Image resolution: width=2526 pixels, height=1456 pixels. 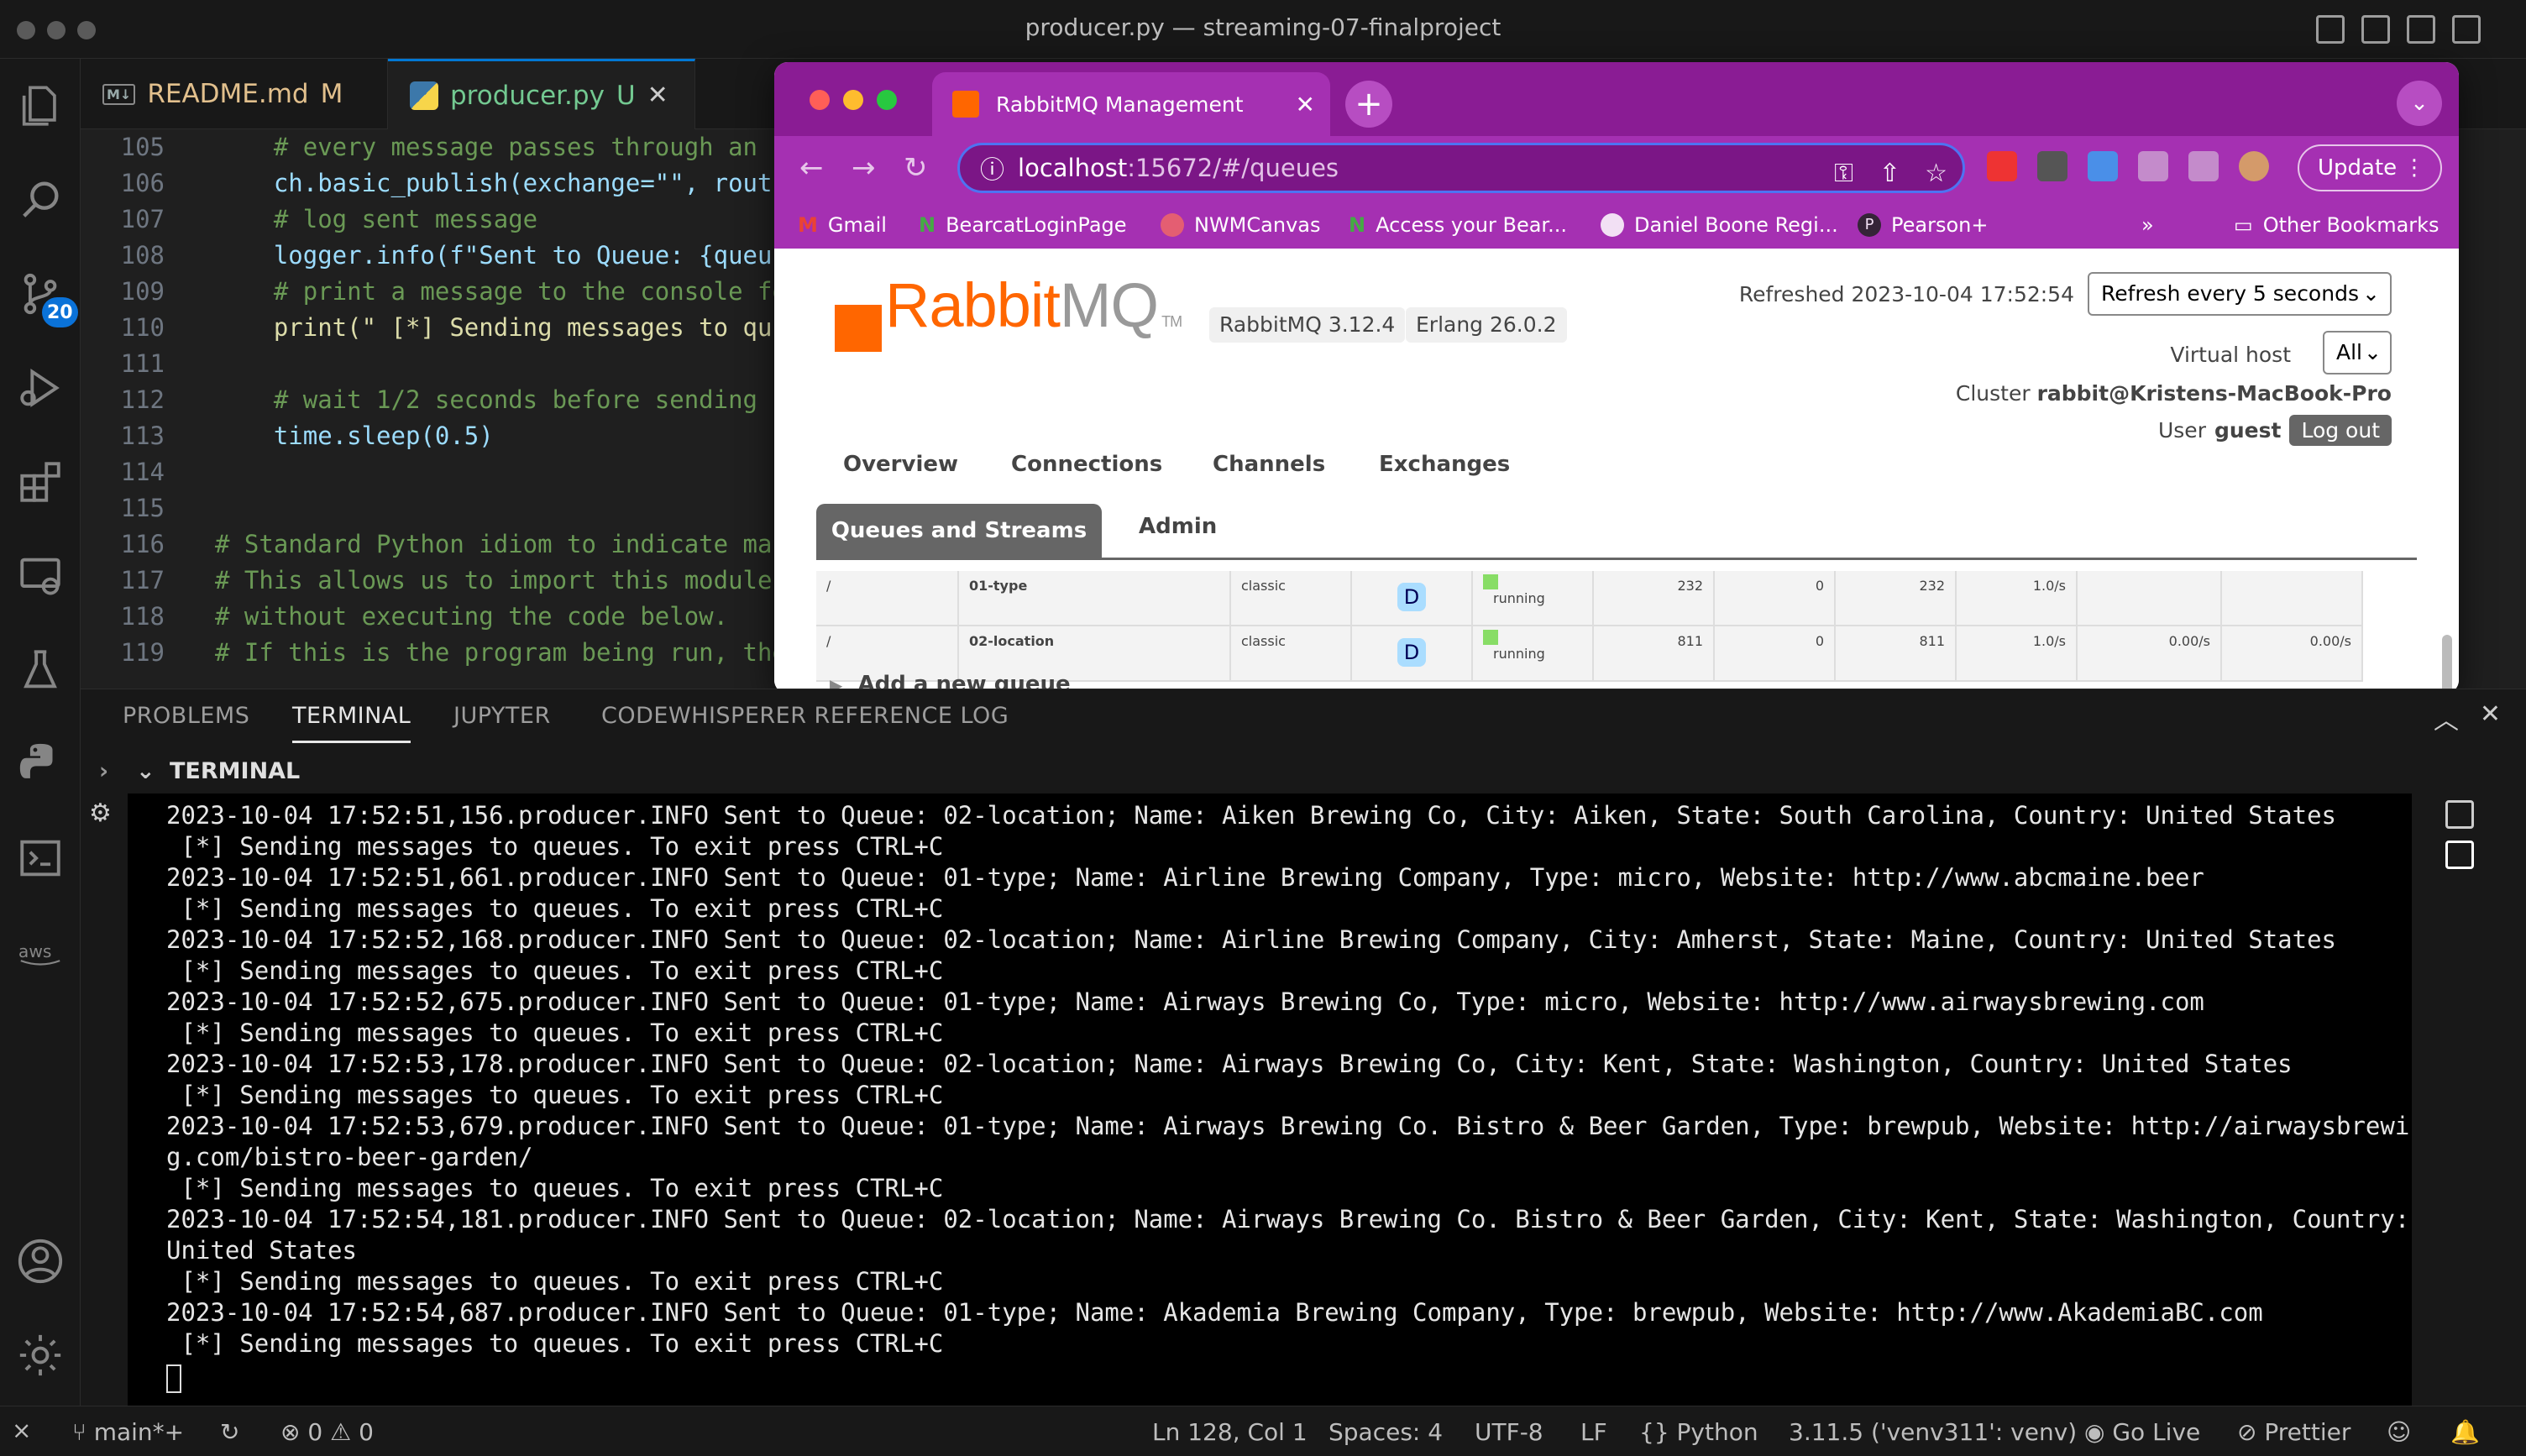 What do you see at coordinates (327, 1432) in the screenshot?
I see `problems-indicator: ⊗ 0 ⚠ 0` at bounding box center [327, 1432].